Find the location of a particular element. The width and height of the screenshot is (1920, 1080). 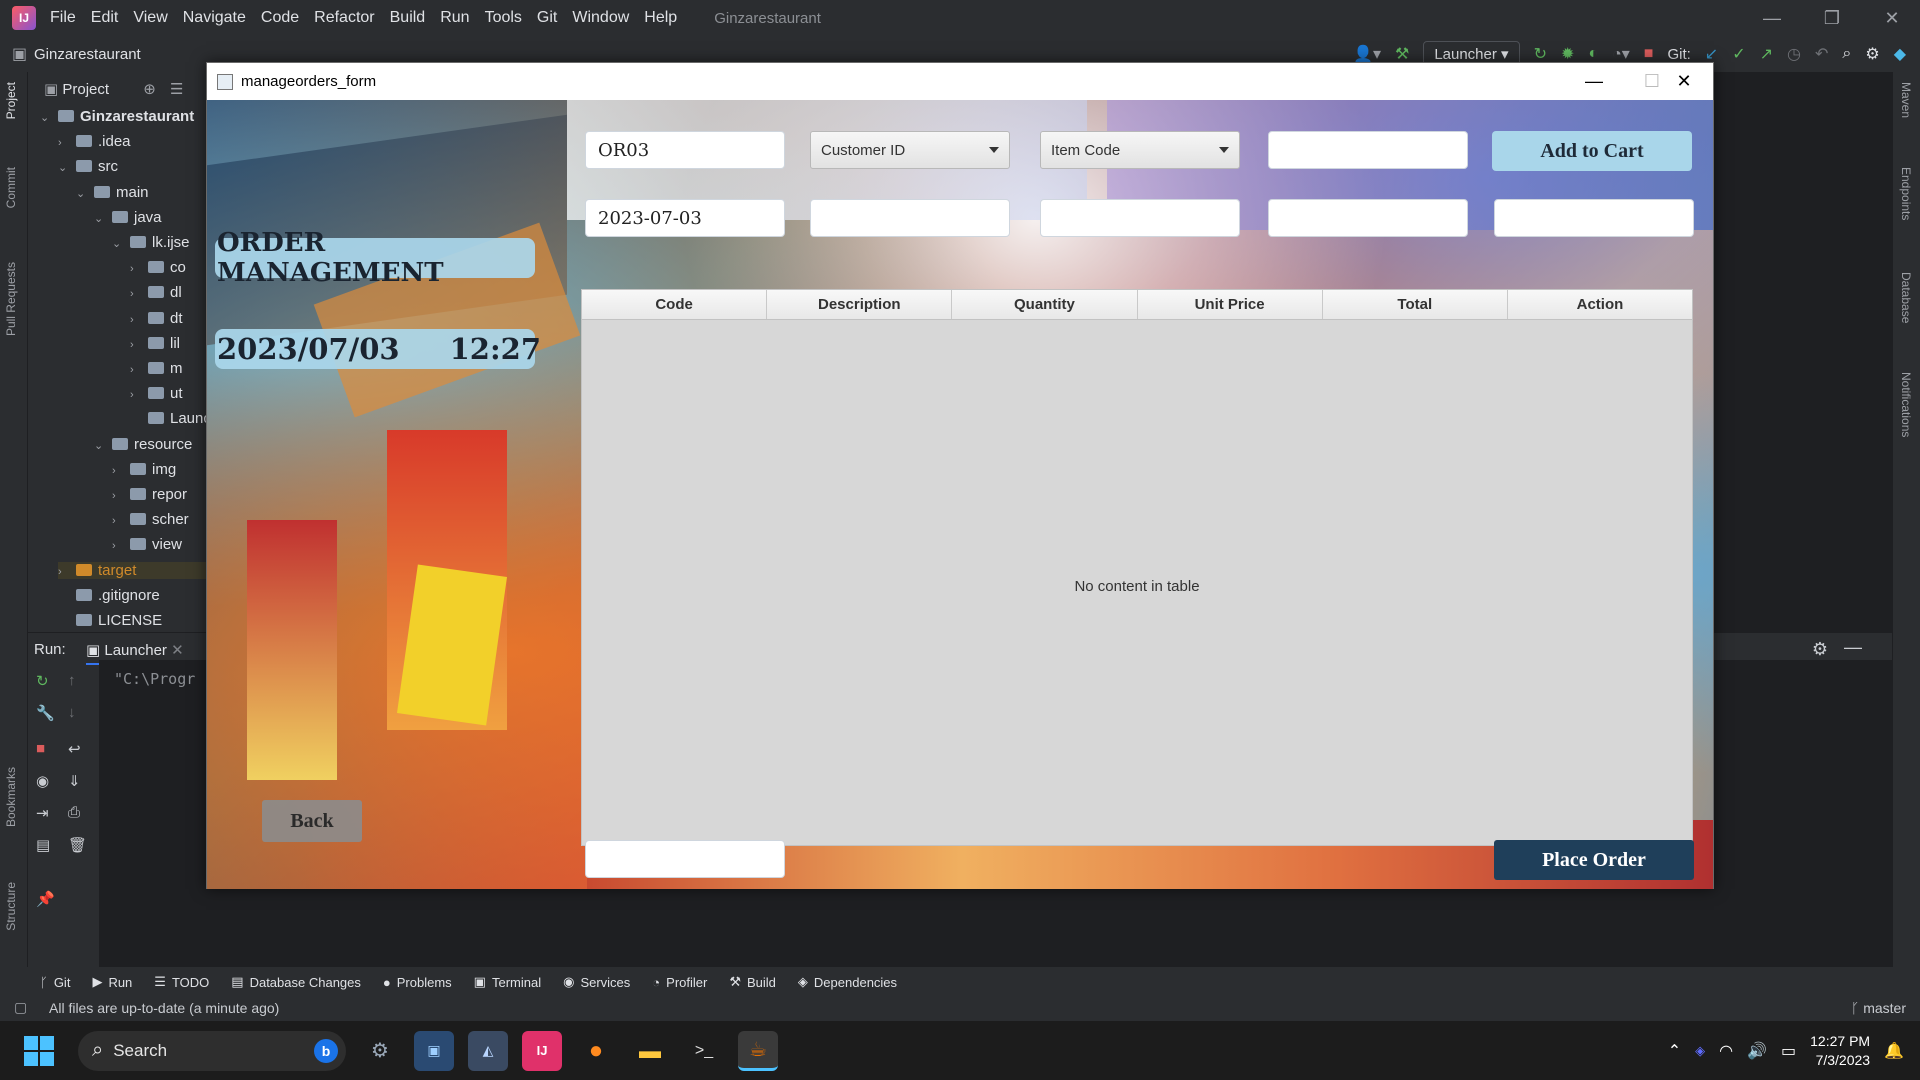

tree-item: › m is located at coordinates (156, 368).